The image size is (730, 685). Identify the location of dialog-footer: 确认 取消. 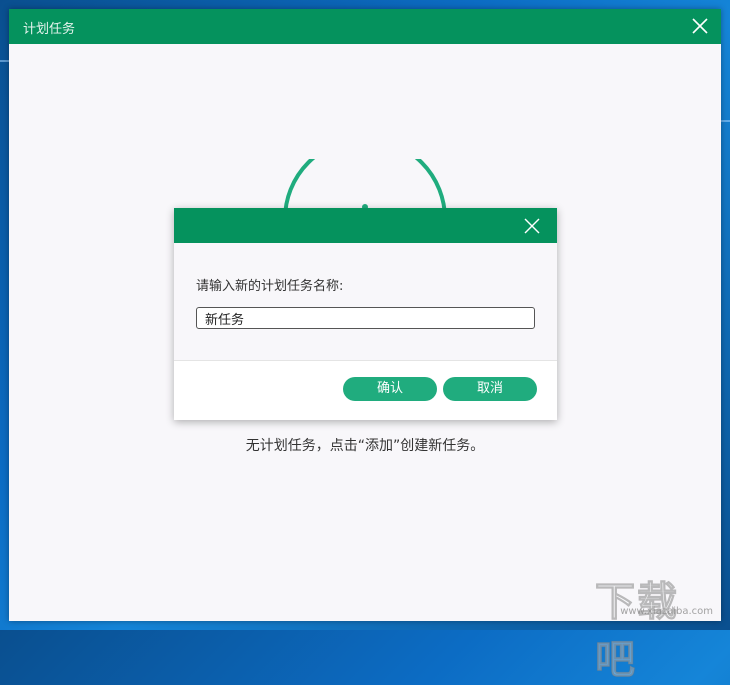
(365, 390).